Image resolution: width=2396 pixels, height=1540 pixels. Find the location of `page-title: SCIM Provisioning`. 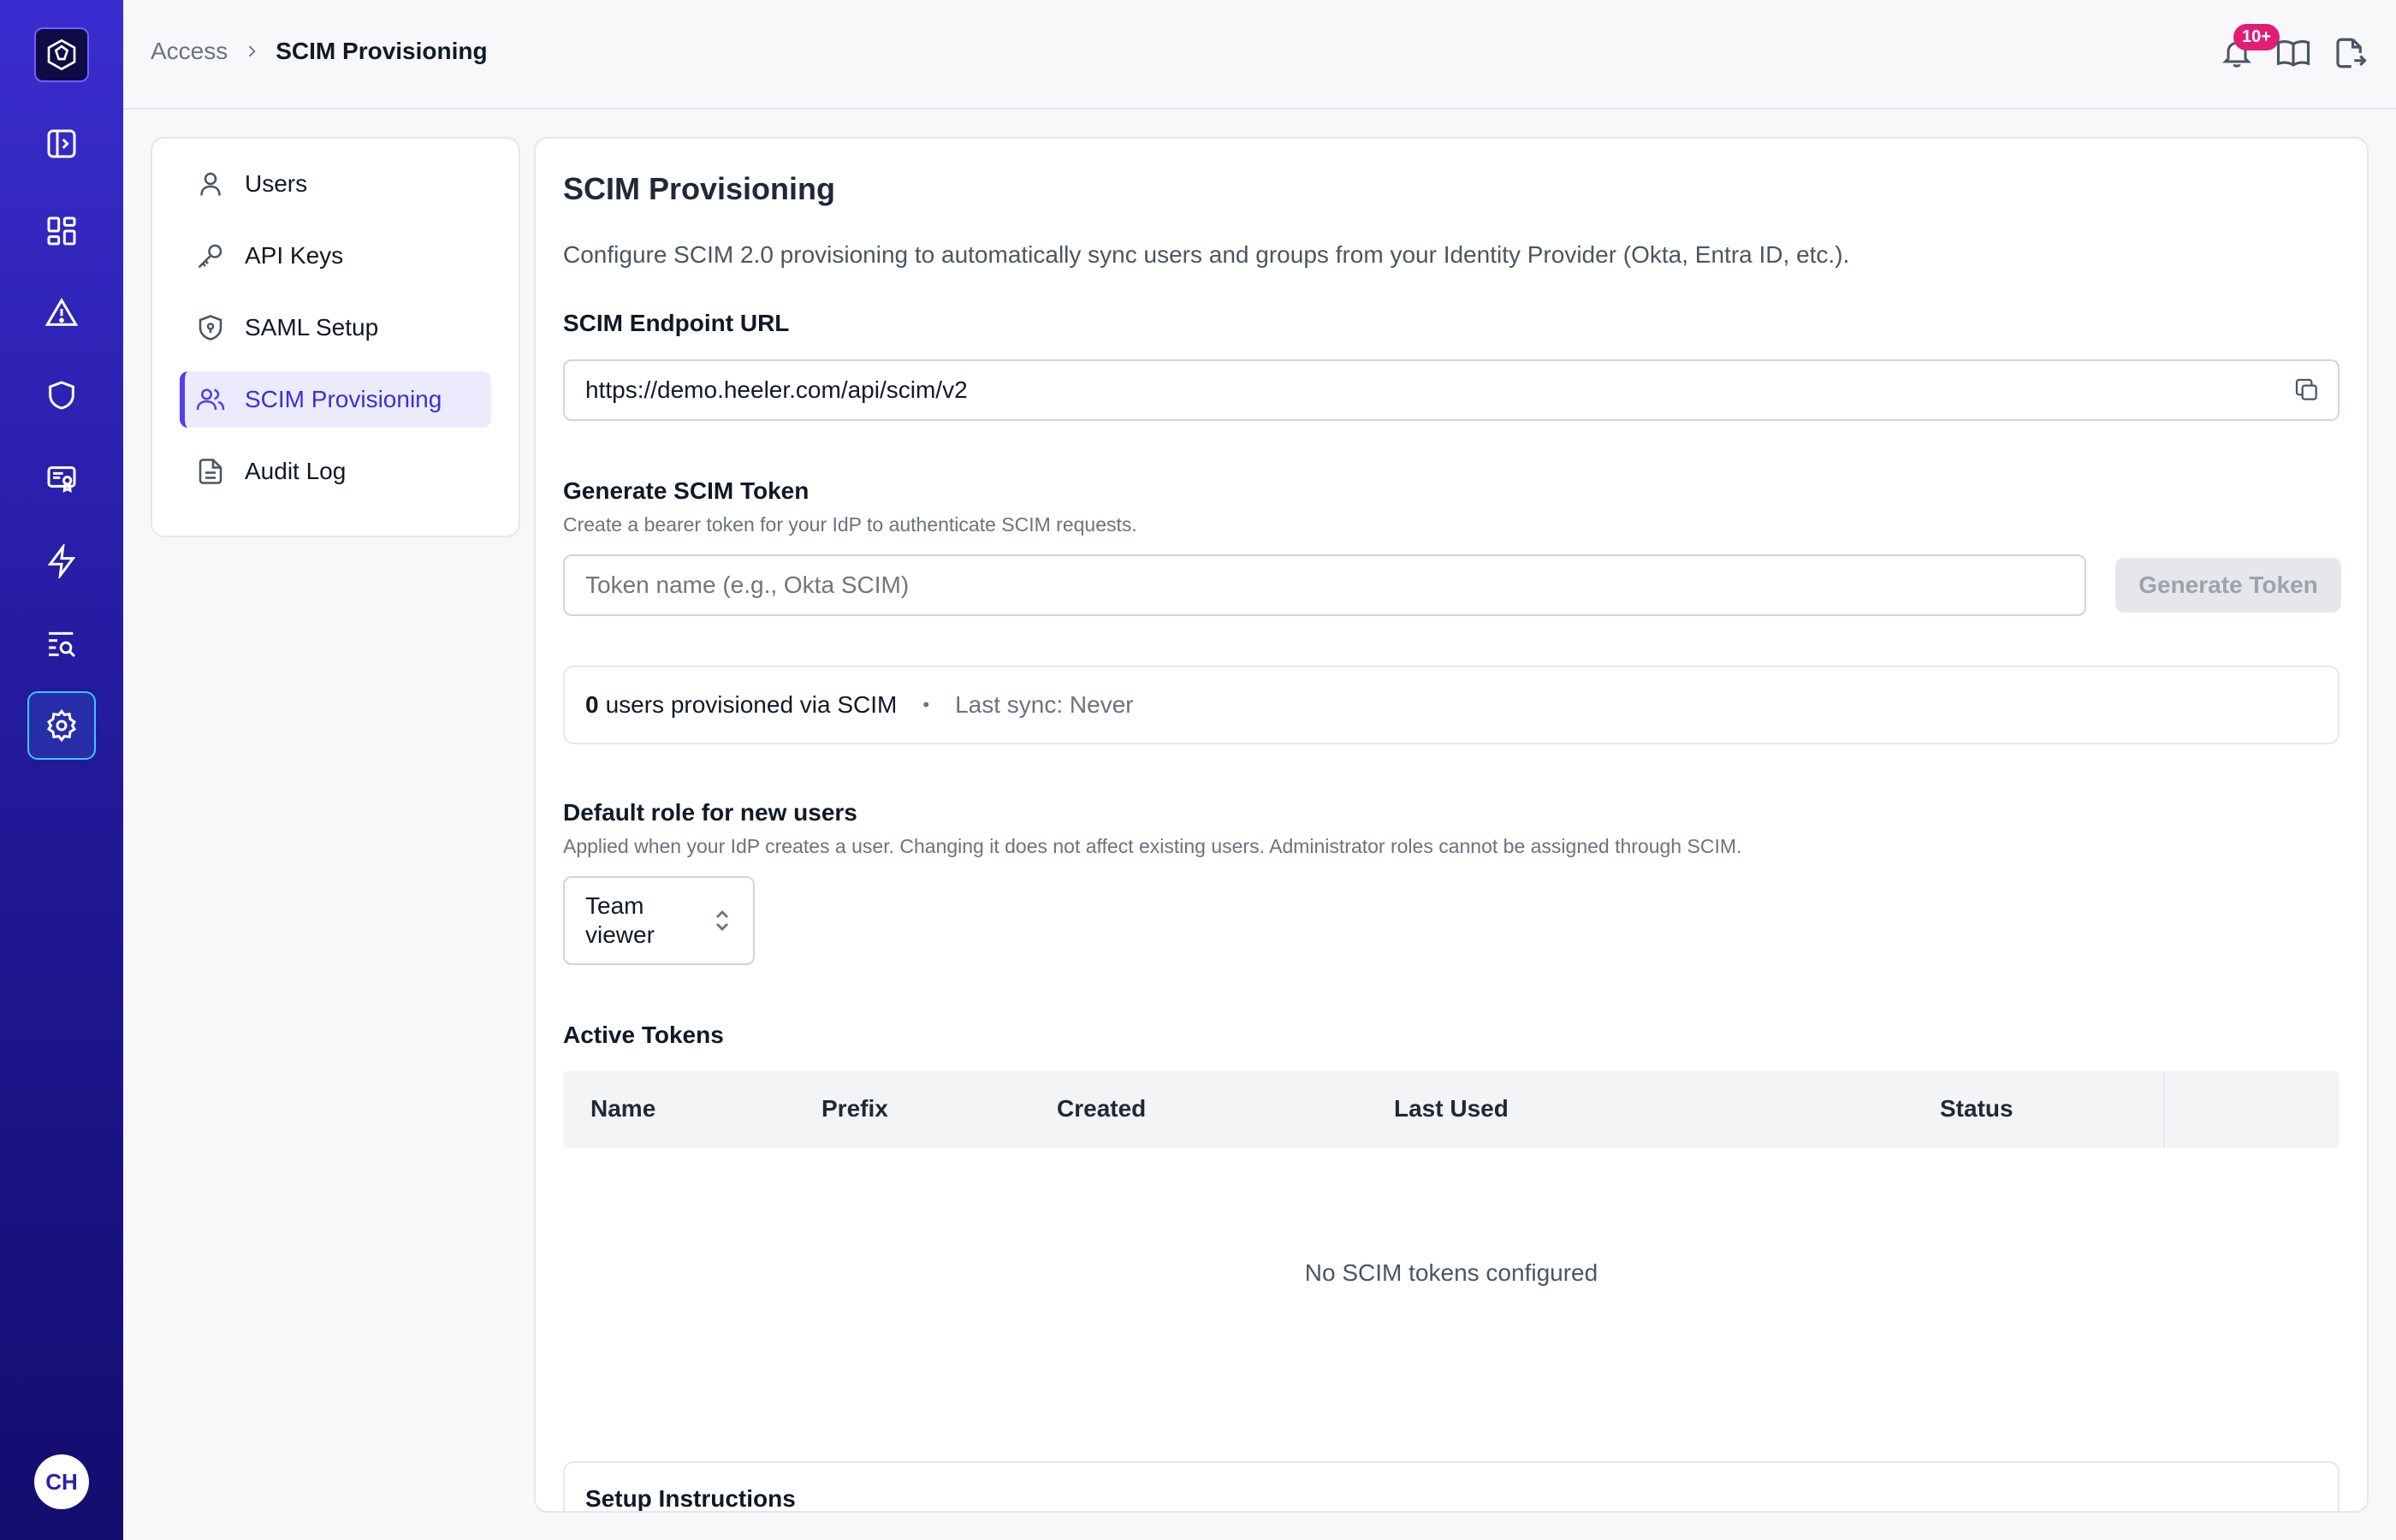

page-title: SCIM Provisioning is located at coordinates (699, 188).